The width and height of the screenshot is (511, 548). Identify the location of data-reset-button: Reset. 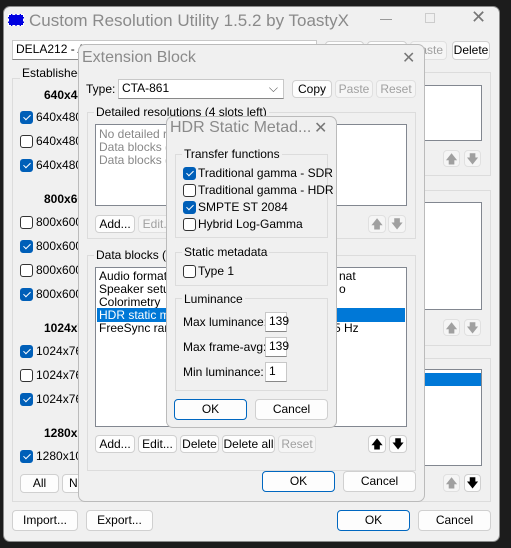
(297, 444).